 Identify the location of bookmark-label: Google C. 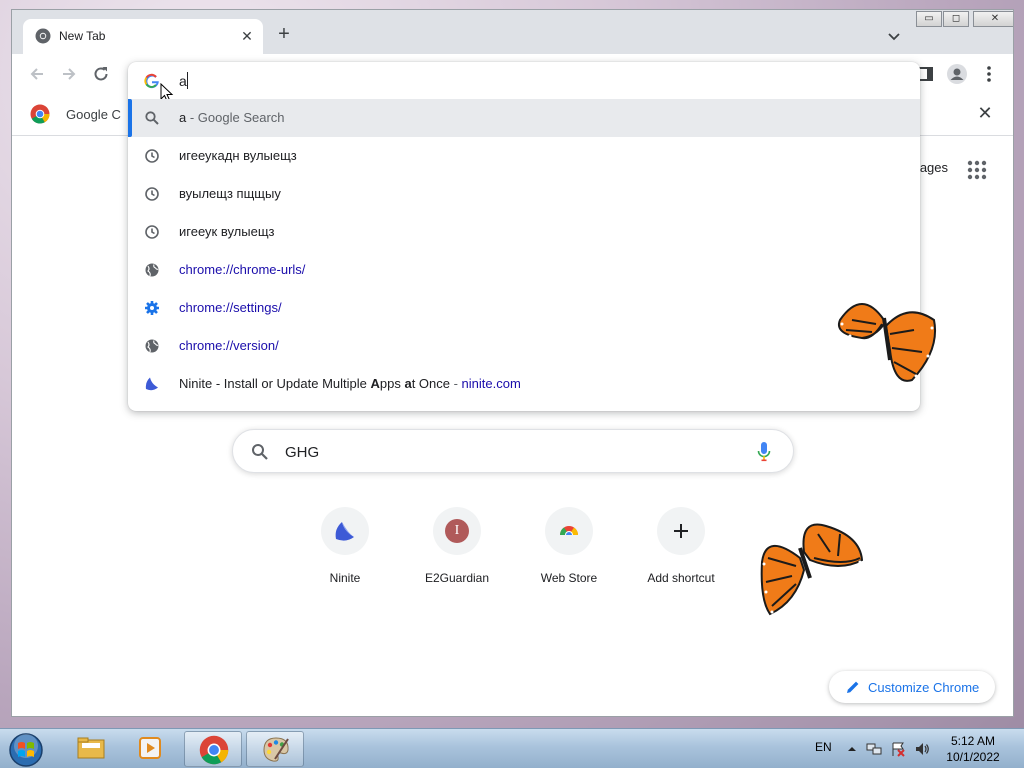
(93, 114).